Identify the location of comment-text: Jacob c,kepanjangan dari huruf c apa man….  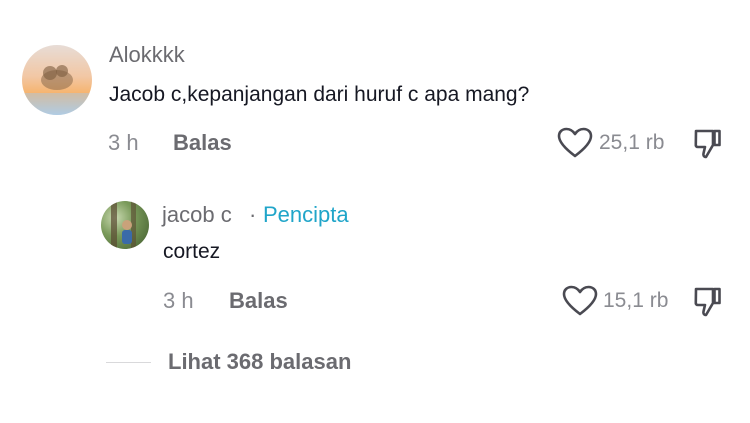
(319, 94).